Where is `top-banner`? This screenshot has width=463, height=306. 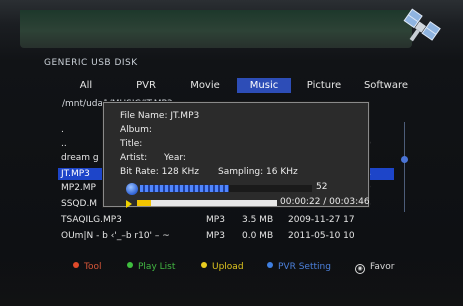
top-banner is located at coordinates (216, 29).